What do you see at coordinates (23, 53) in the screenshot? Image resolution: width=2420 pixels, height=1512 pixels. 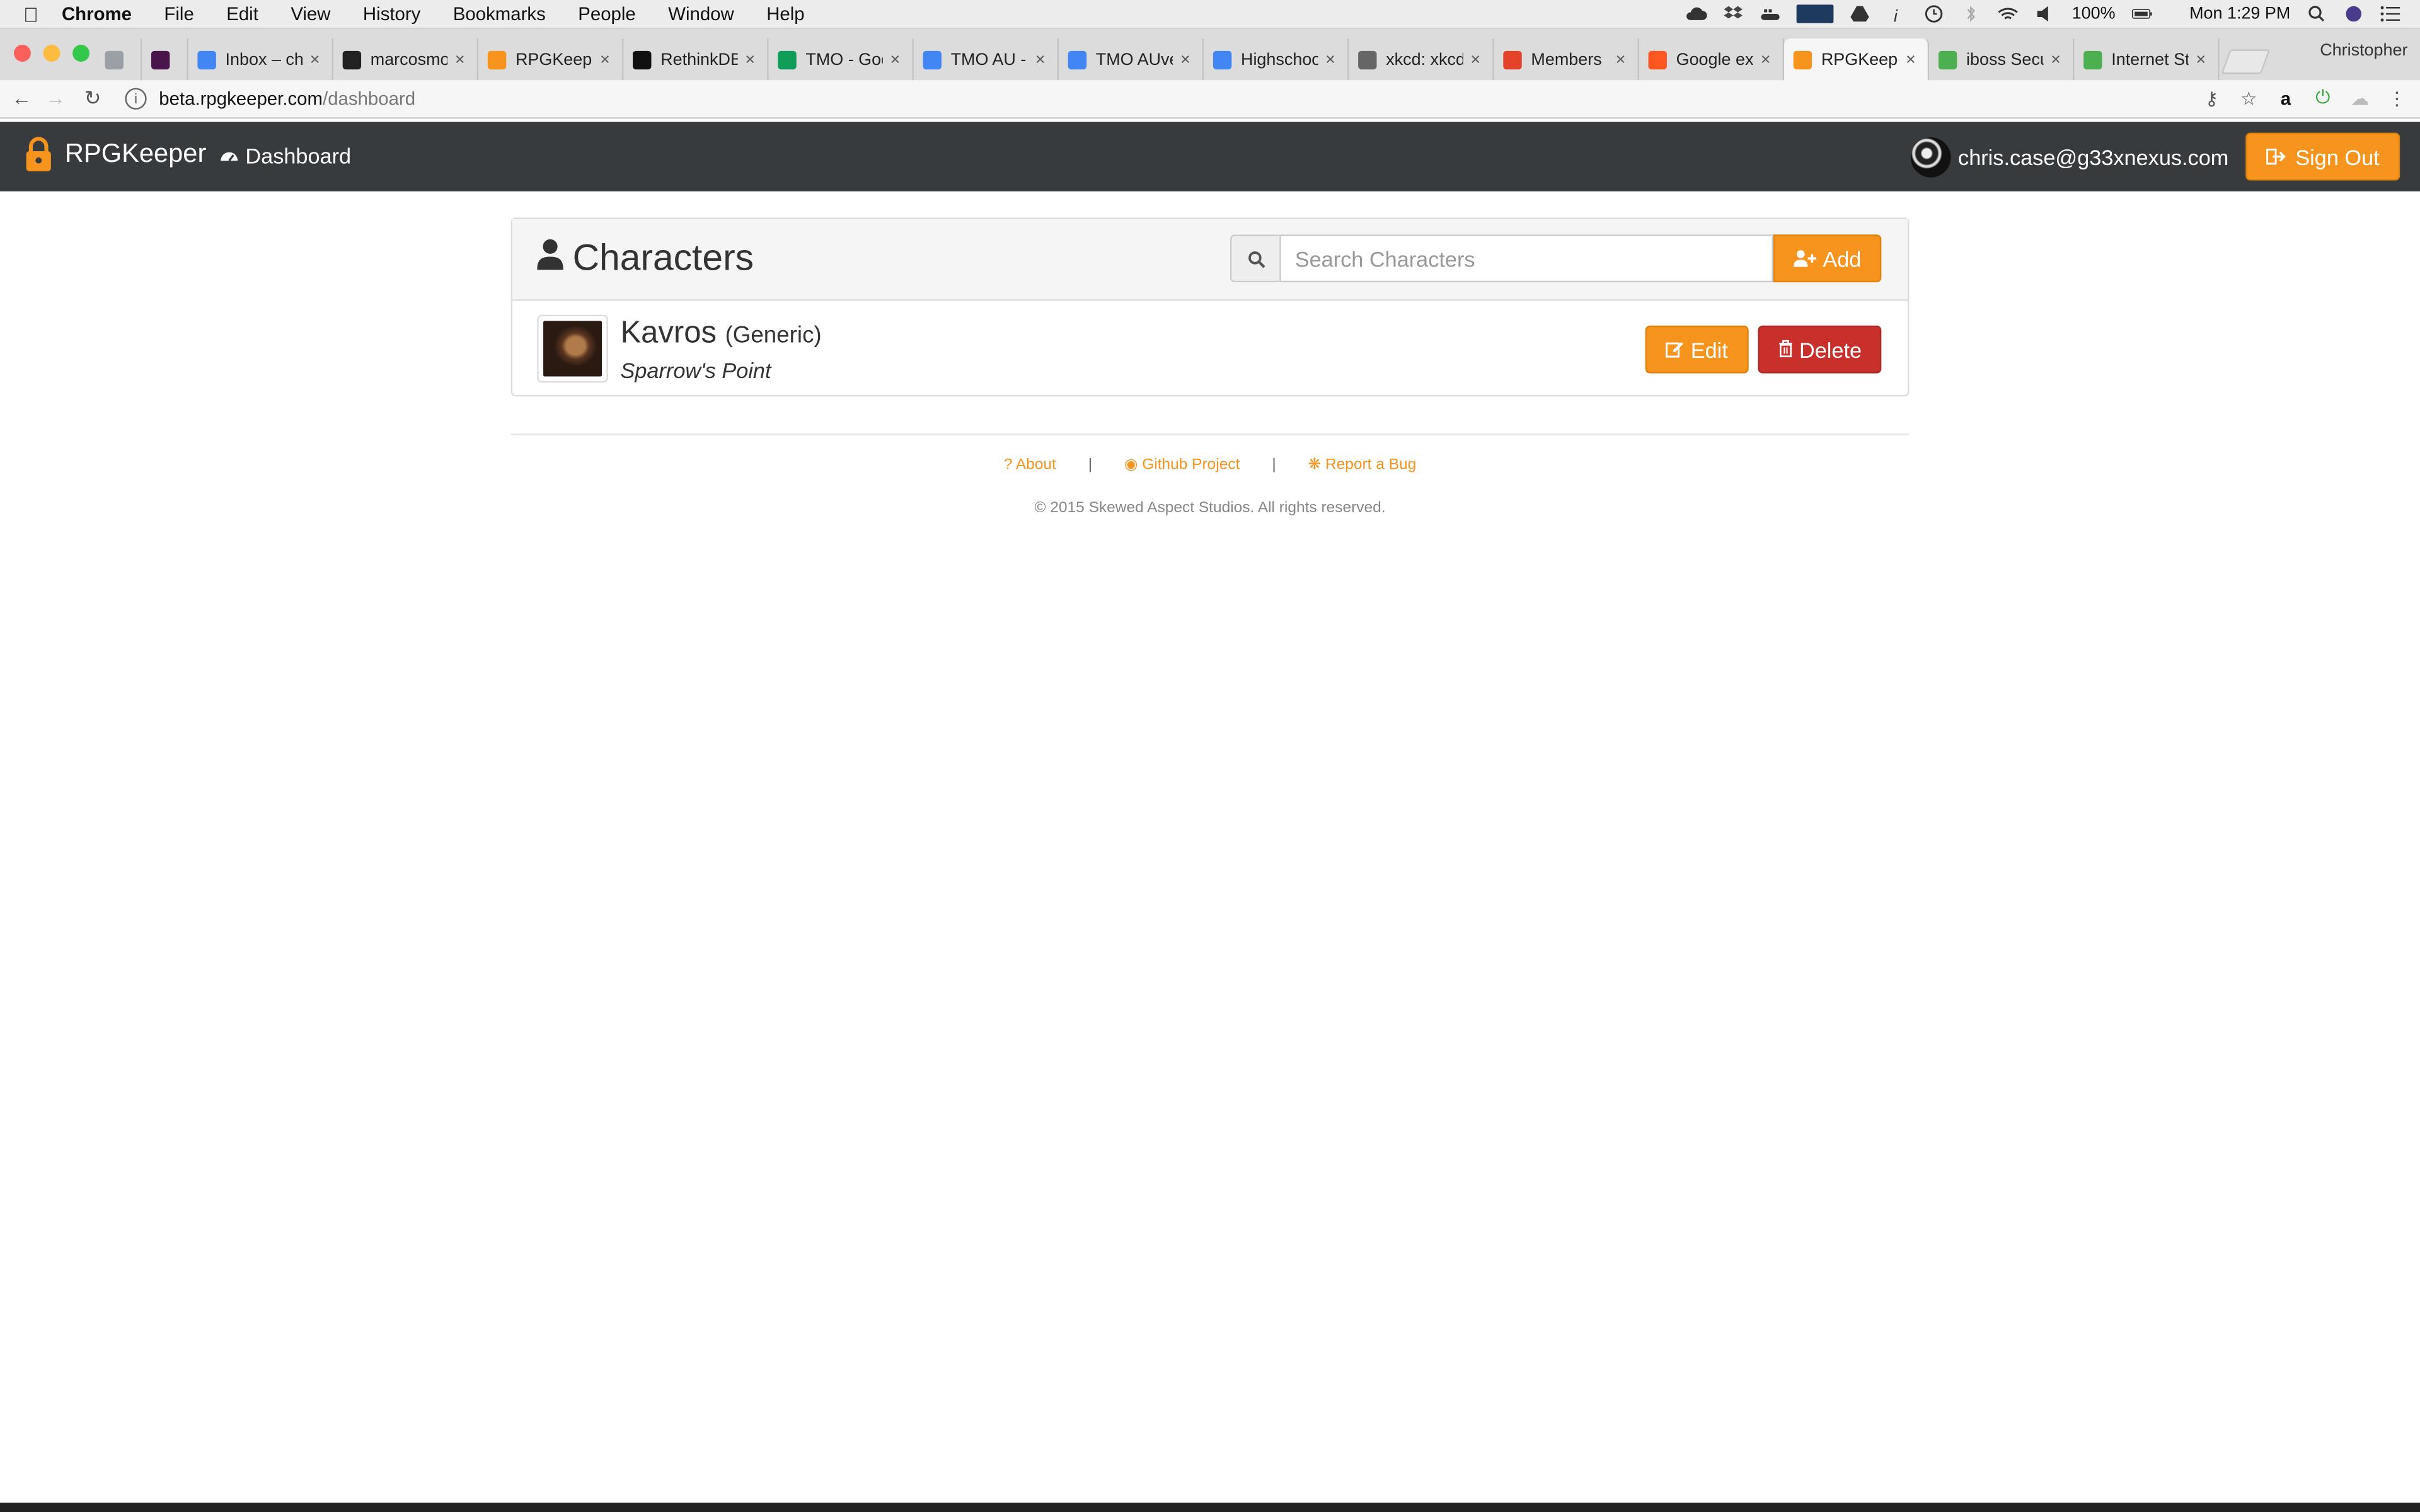 I see `close-window-button` at bounding box center [23, 53].